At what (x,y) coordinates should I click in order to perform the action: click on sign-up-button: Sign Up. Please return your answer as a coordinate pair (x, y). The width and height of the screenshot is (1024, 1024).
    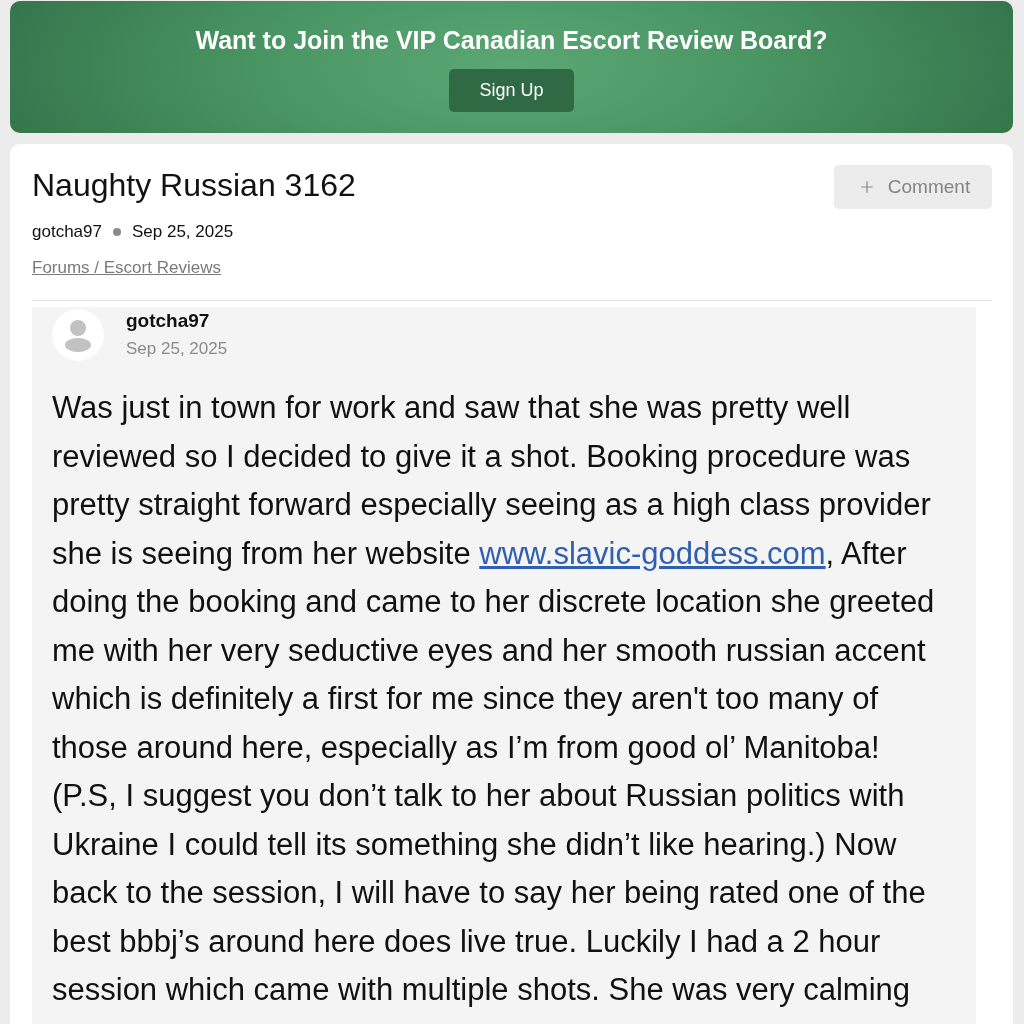
    Looking at the image, I should click on (511, 90).